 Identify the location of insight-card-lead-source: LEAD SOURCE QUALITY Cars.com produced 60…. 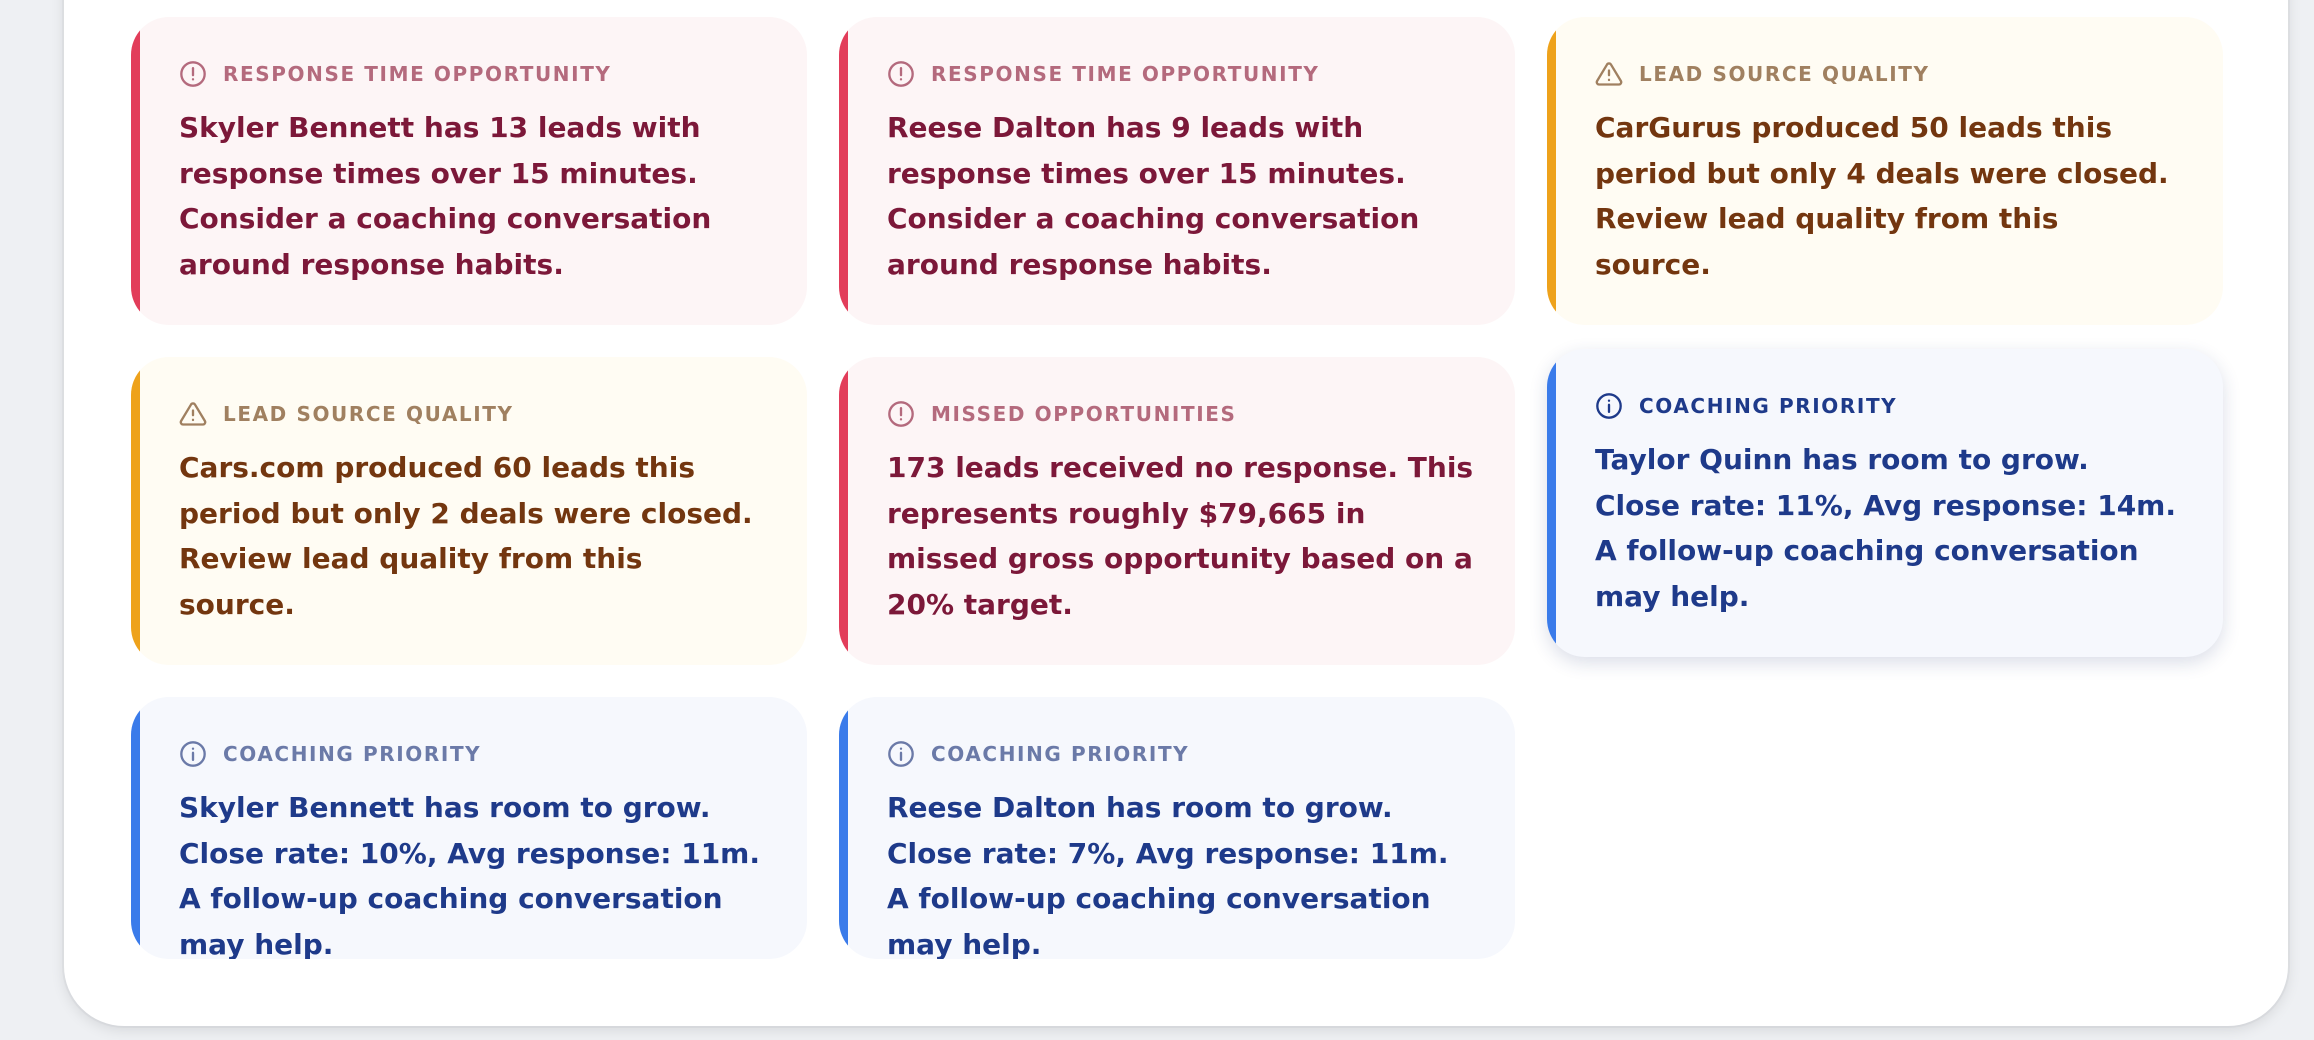
(469, 511).